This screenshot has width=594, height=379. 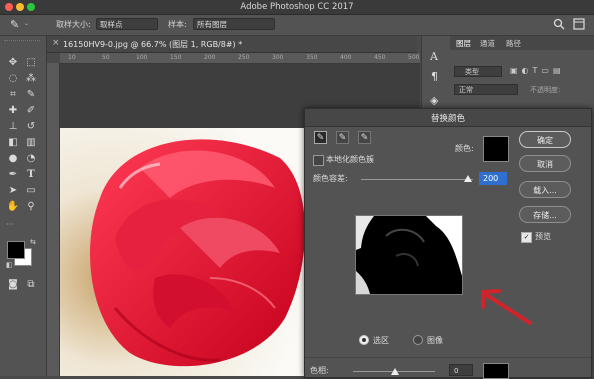 I want to click on toolbar-grip, so click(x=22, y=41).